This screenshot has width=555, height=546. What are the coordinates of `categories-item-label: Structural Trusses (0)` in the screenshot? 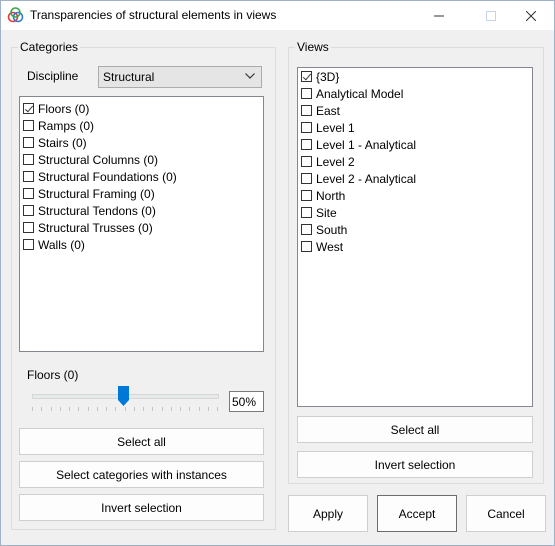 It's located at (95, 227).